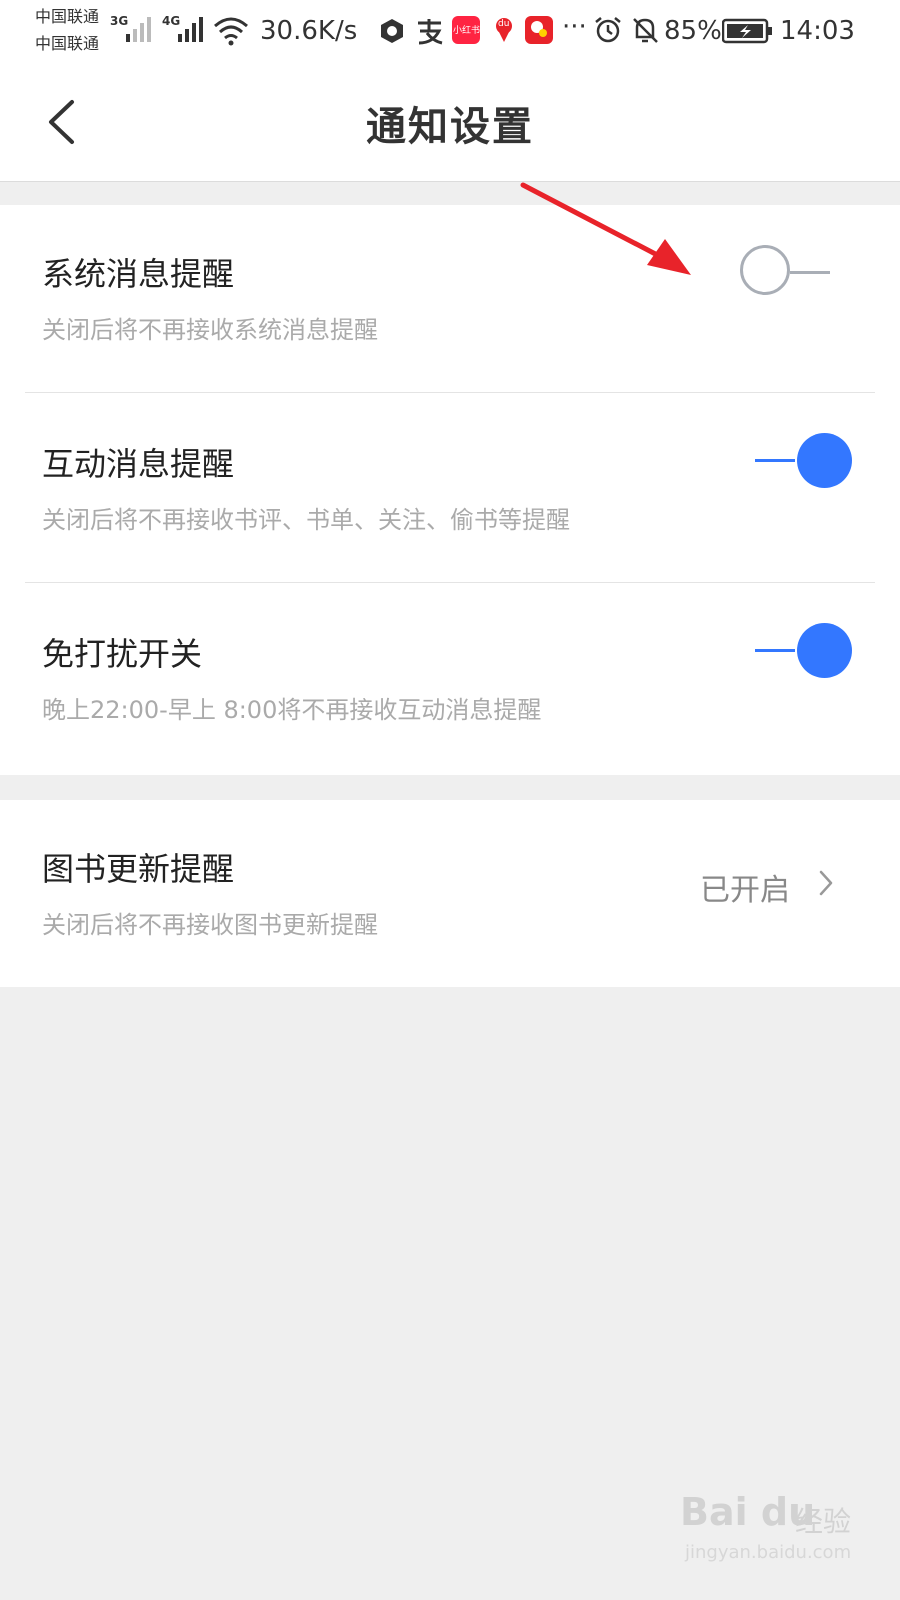  I want to click on xiaohongshu-icon: 小红书, so click(466, 30).